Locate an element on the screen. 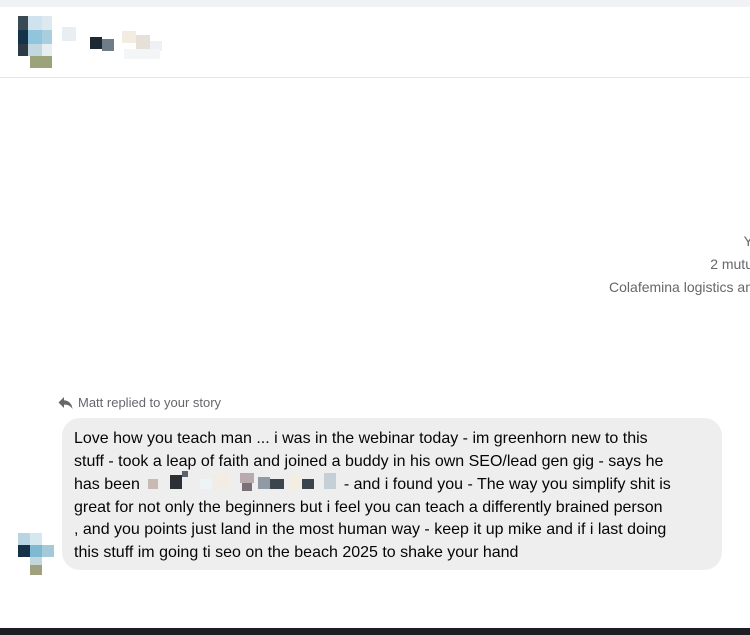 This screenshot has height=635, width=750. profile-preview: Y 2 mutu Colafemina logistics an is located at coordinates (601, 264).